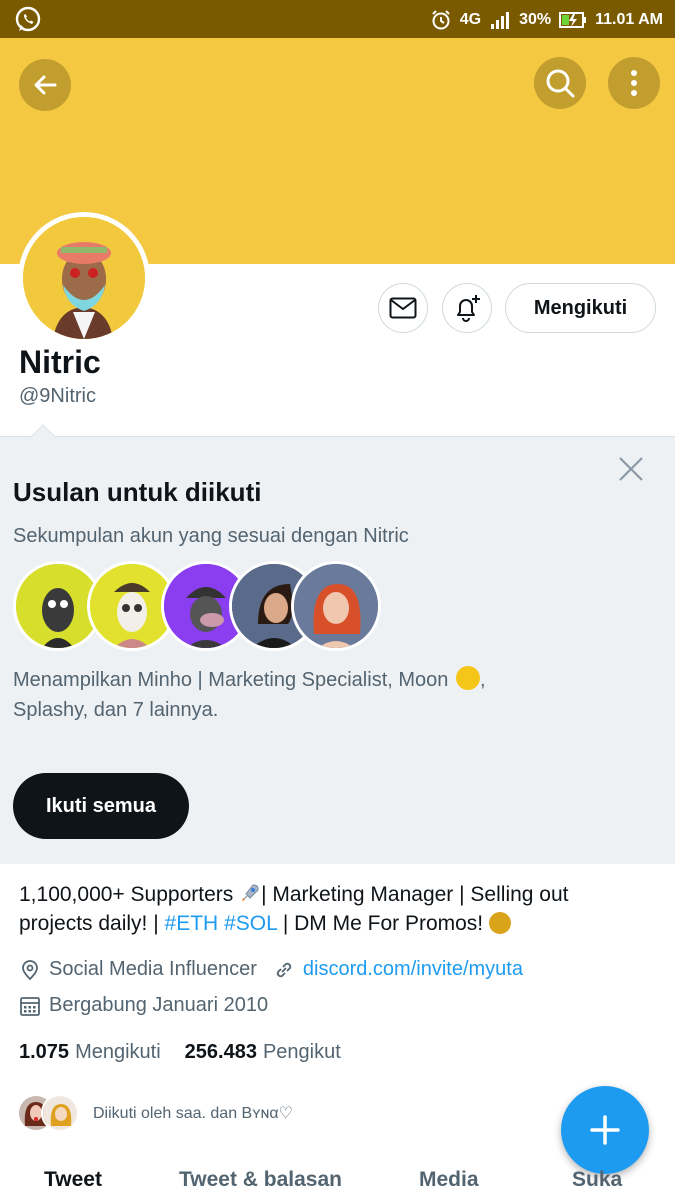 Image resolution: width=675 pixels, height=1200 pixels. Describe the element at coordinates (180, 1052) in the screenshot. I see `follow-counts: 1.075 Mengikuti 256.483 Pengikut` at that location.